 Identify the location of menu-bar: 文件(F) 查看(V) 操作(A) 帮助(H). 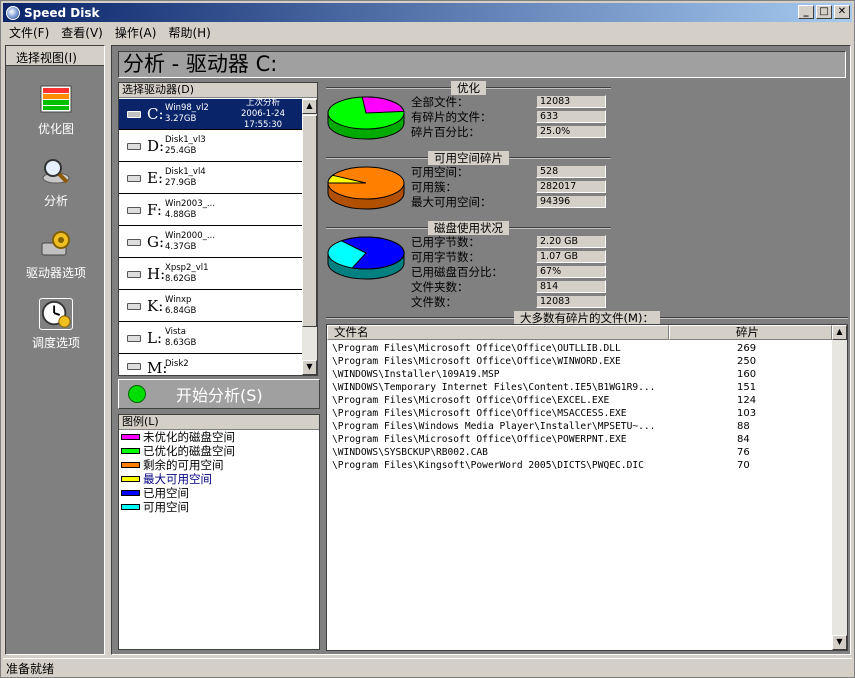
(110, 32).